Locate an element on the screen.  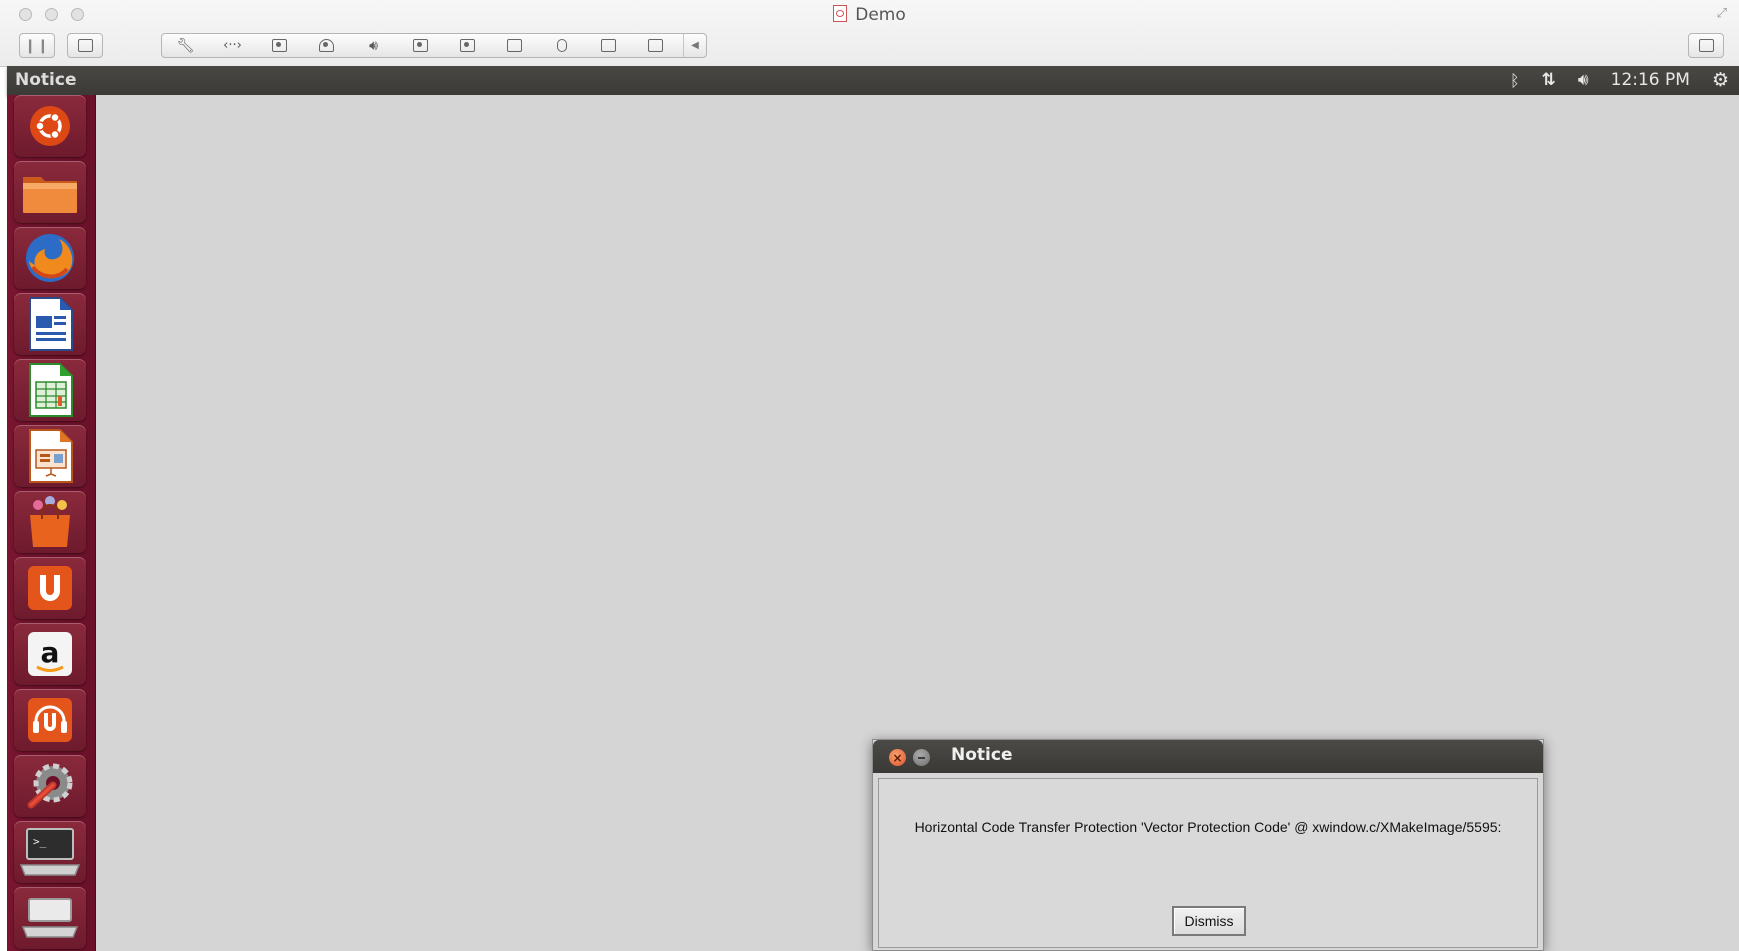
launcher-calc is located at coordinates (50, 390).